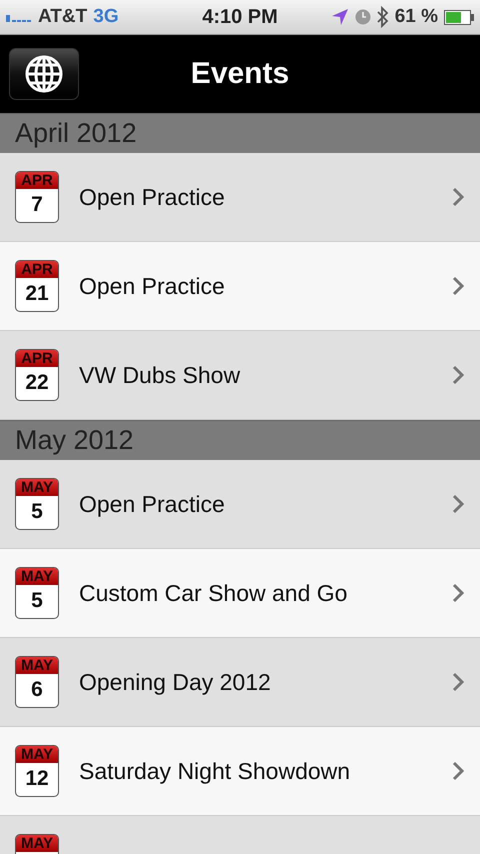 This screenshot has height=854, width=480. I want to click on event-title: Opening Day 2012, so click(175, 682).